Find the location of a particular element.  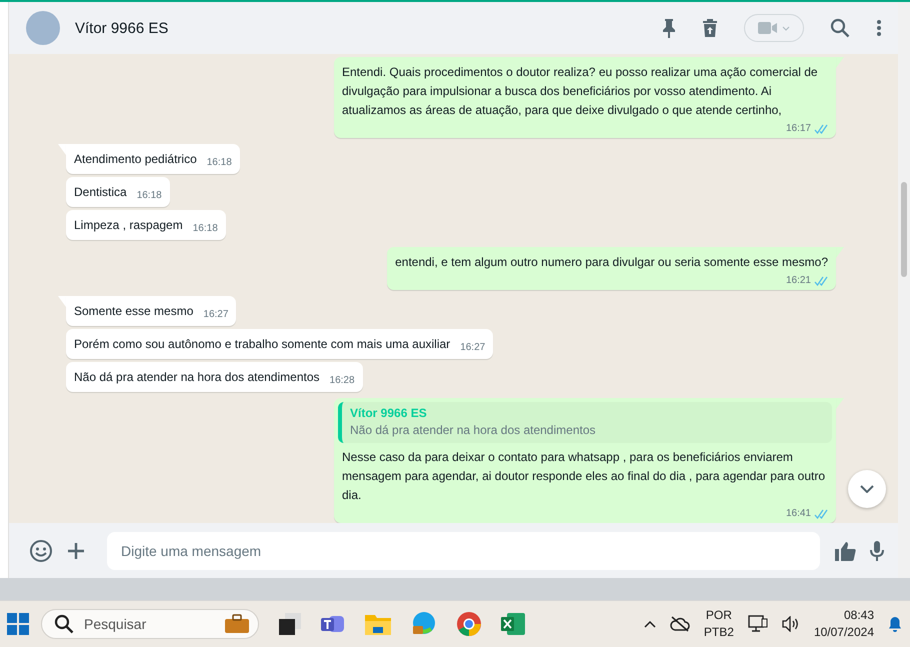

quoted-message: Vítor 9966 ES Não dá pra atender na hora dos atendimentos is located at coordinates (585, 422).